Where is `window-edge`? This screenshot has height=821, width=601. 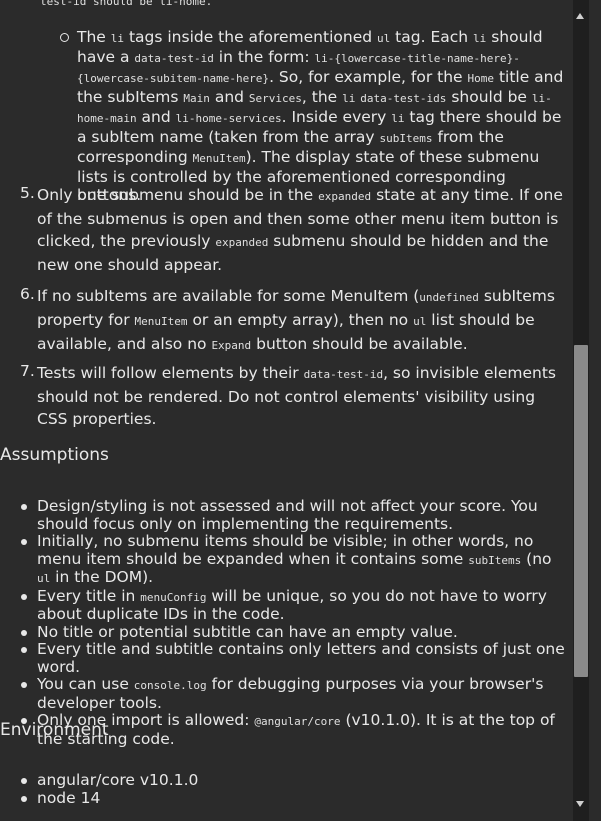 window-edge is located at coordinates (595, 410).